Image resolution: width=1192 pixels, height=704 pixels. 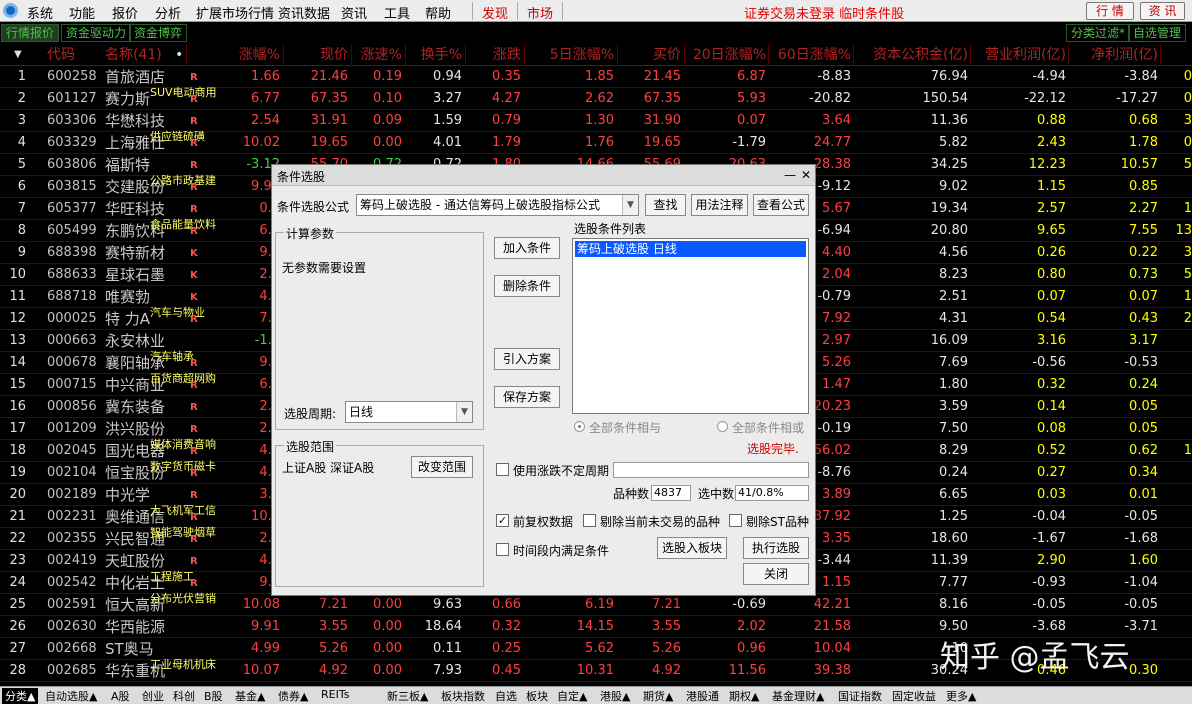 I want to click on view-formula-button: 查看公式, so click(x=781, y=205).